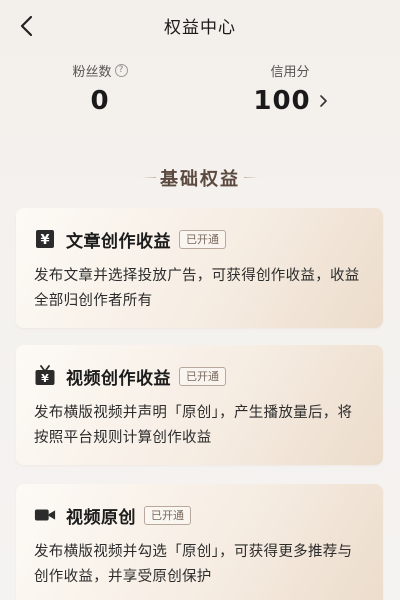 Image resolution: width=400 pixels, height=600 pixels. What do you see at coordinates (200, 27) in the screenshot?
I see `page-title: 权益中心` at bounding box center [200, 27].